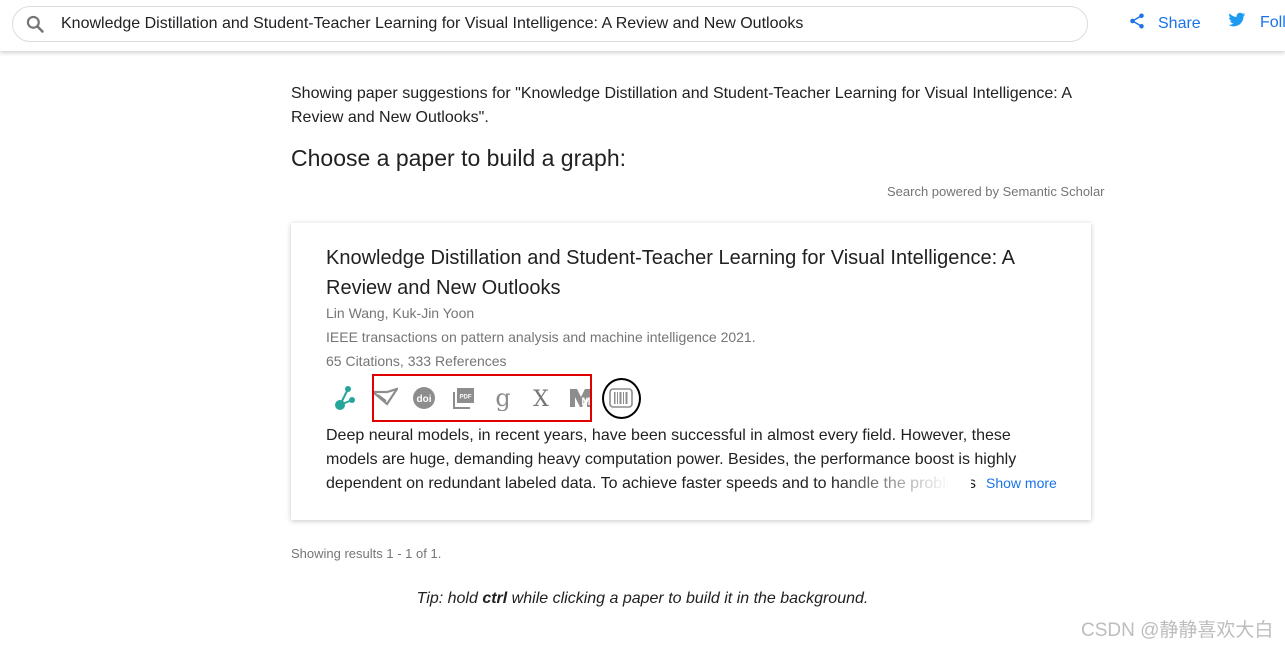 This screenshot has width=1285, height=645. Describe the element at coordinates (621, 398) in the screenshot. I see `highlight-ring` at that location.